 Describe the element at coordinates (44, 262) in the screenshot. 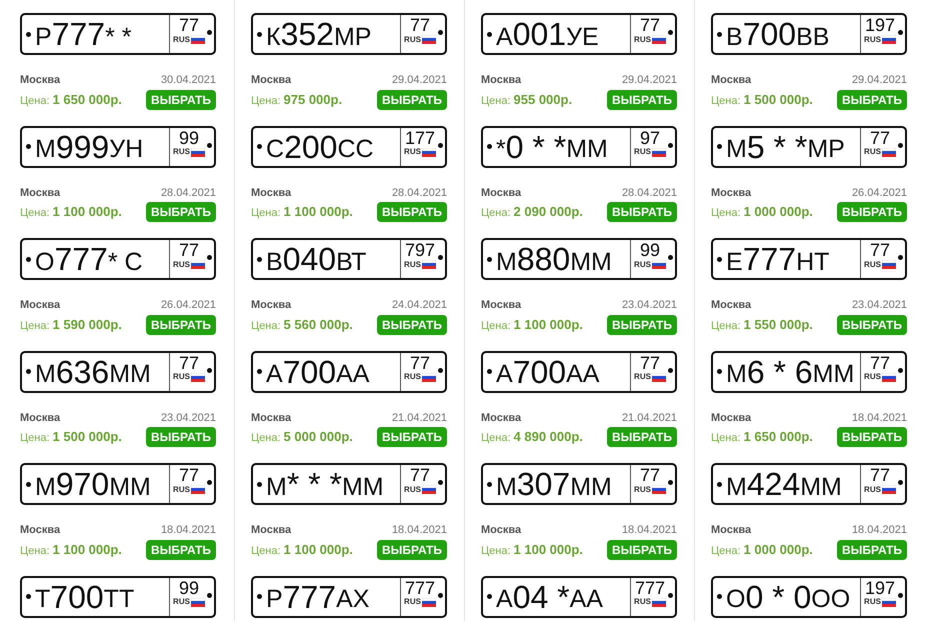

I see `plate-letter: О` at that location.